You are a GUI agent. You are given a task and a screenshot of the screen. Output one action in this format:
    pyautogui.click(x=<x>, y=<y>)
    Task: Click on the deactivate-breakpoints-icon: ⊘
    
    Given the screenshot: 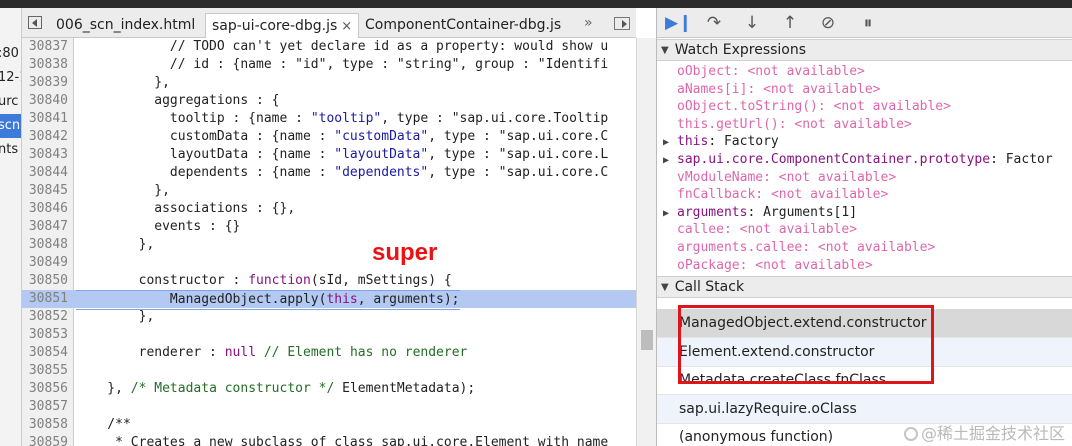 What is the action you would take?
    pyautogui.click(x=828, y=23)
    